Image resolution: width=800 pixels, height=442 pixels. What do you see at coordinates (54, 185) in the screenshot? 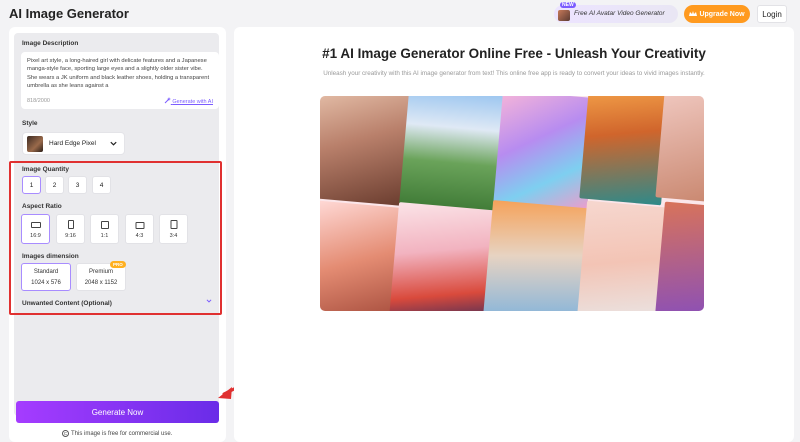
I see `quantity-option: 2` at bounding box center [54, 185].